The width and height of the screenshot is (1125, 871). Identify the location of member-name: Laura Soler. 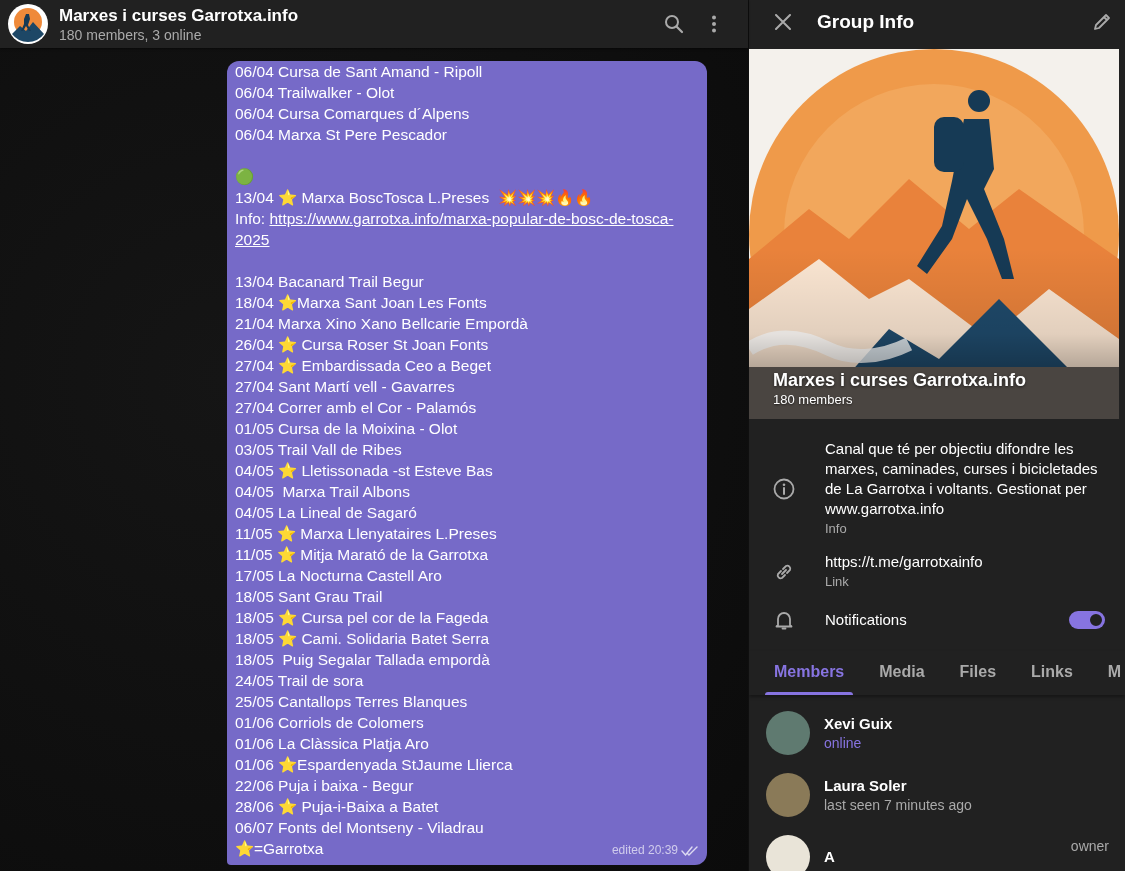
(865, 785).